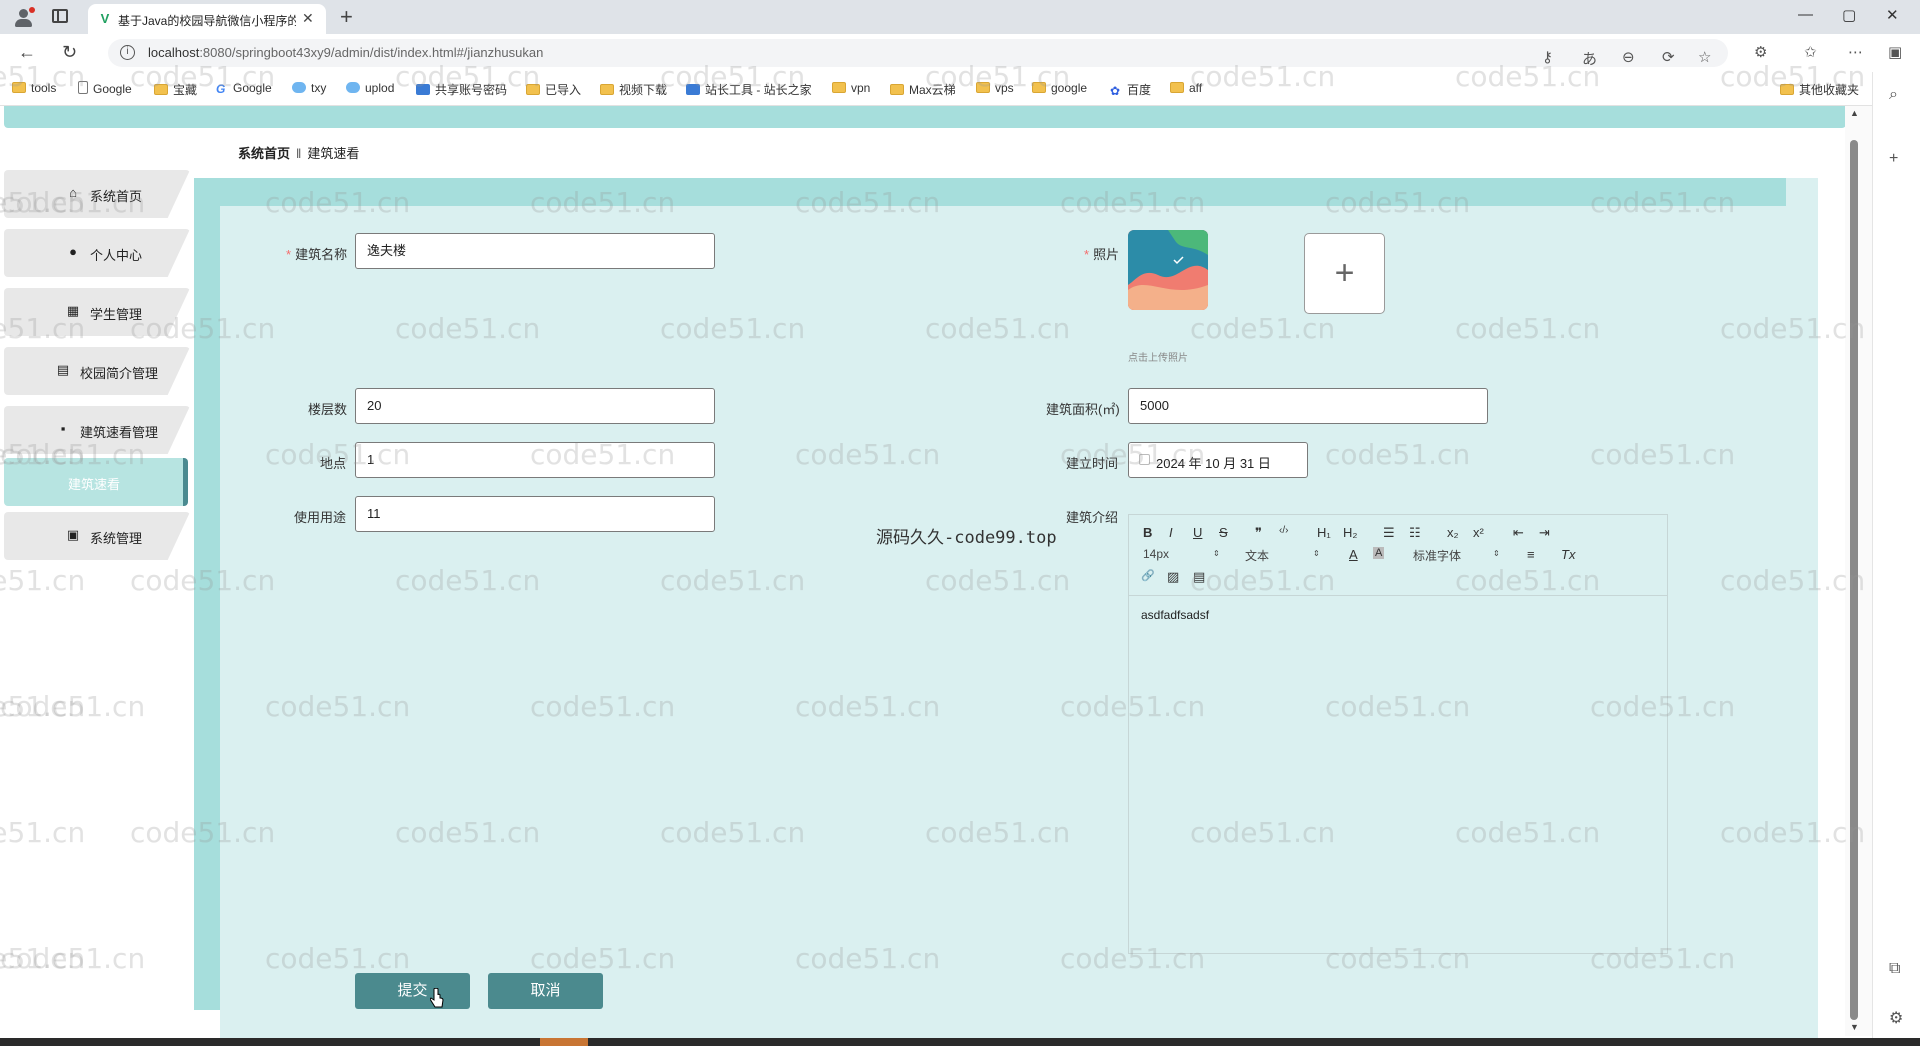 Image resolution: width=1920 pixels, height=1046 pixels. What do you see at coordinates (1456, 555) in the screenshot?
I see `font-family-select: 标准字体 ⇕` at bounding box center [1456, 555].